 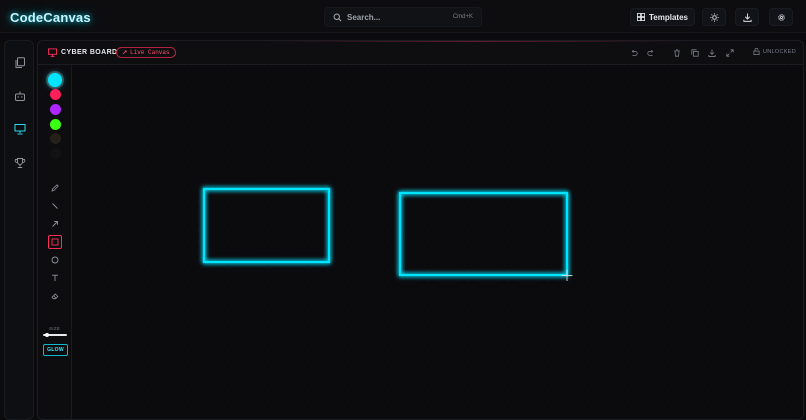 I want to click on gear-icon, so click(x=781, y=17).